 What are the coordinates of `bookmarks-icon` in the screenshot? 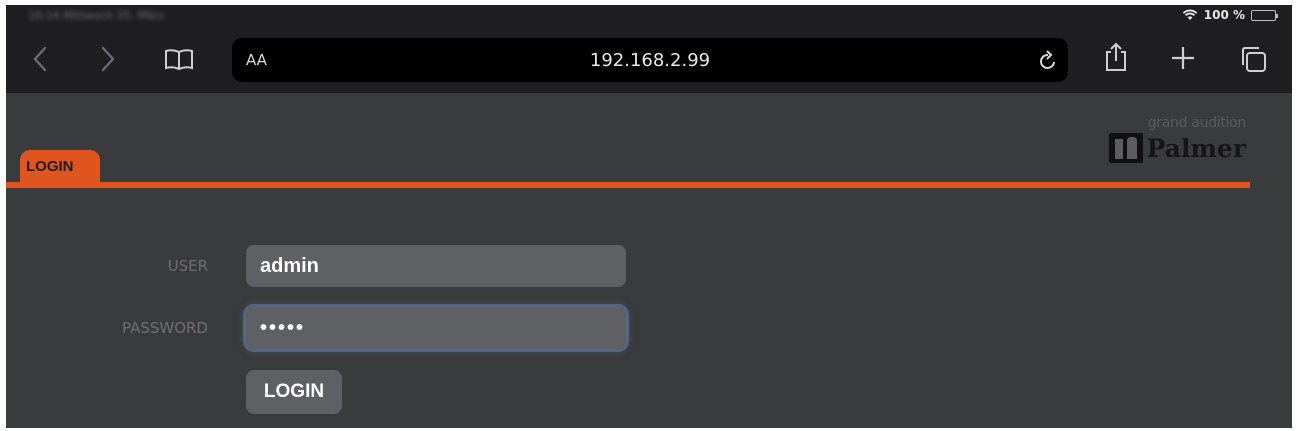 It's located at (179, 59).